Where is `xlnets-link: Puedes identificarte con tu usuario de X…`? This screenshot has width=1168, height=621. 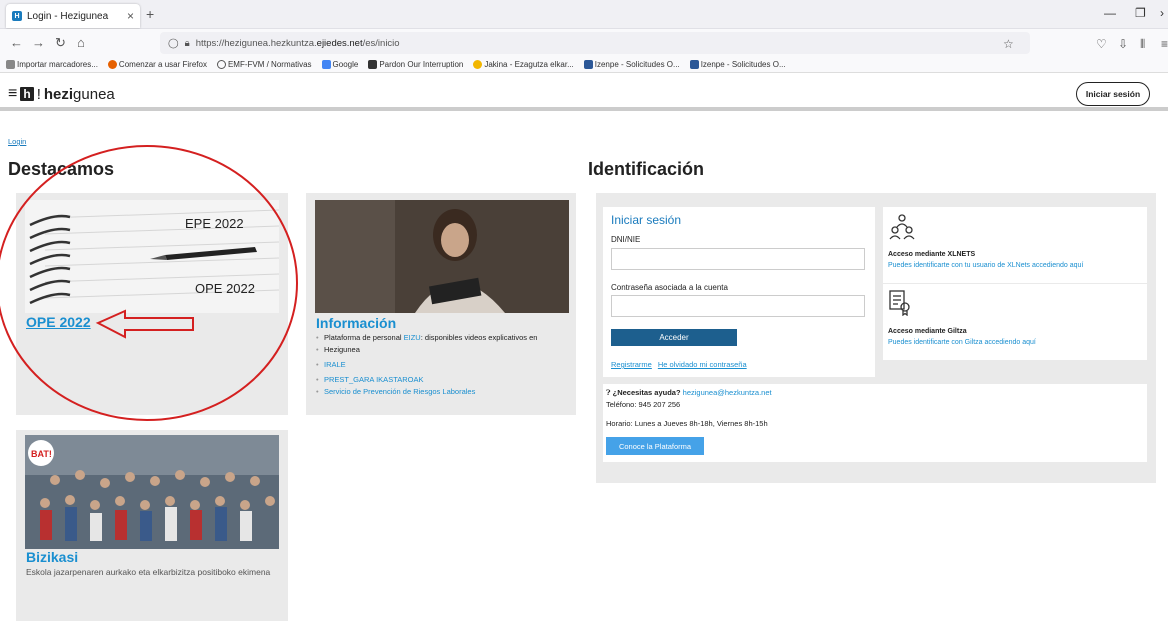
xlnets-link: Puedes identificarte con tu usuario de X… is located at coordinates (985, 265).